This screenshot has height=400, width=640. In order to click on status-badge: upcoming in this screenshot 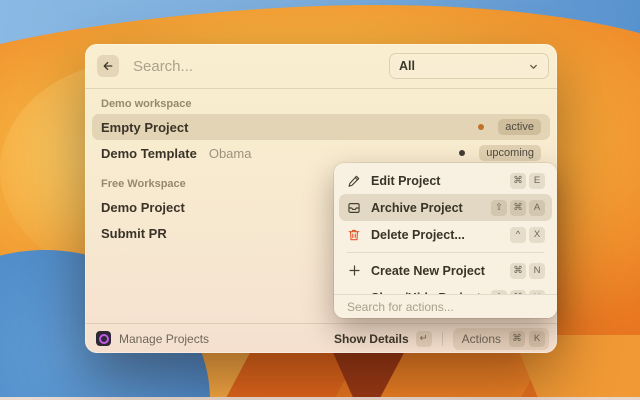, I will do `click(510, 153)`.